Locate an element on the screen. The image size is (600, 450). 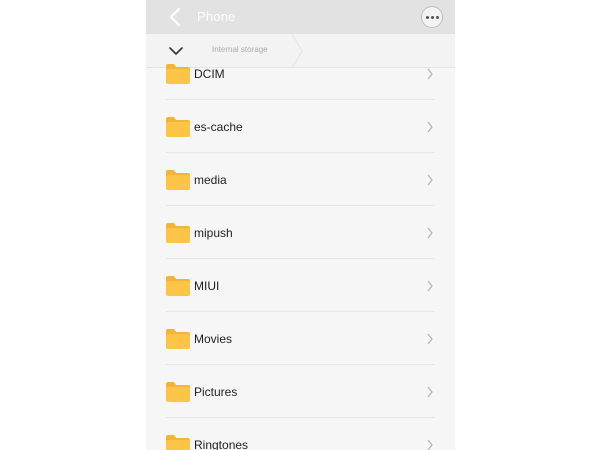
folder-name: Ringtones is located at coordinates (221, 444).